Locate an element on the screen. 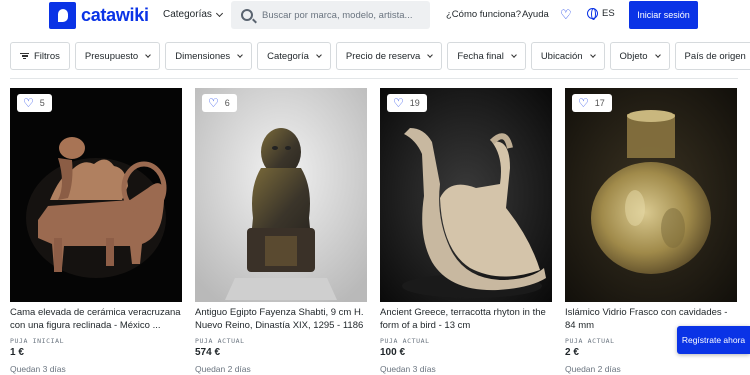 The height and width of the screenshot is (375, 750). register-button: Regístrate ahora is located at coordinates (713, 340).